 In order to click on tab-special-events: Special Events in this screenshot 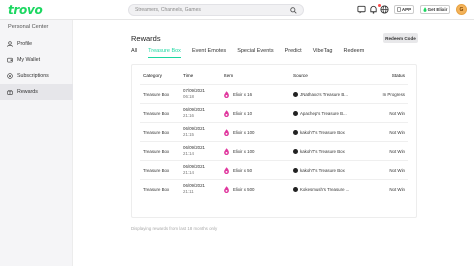, I will do `click(255, 53)`.